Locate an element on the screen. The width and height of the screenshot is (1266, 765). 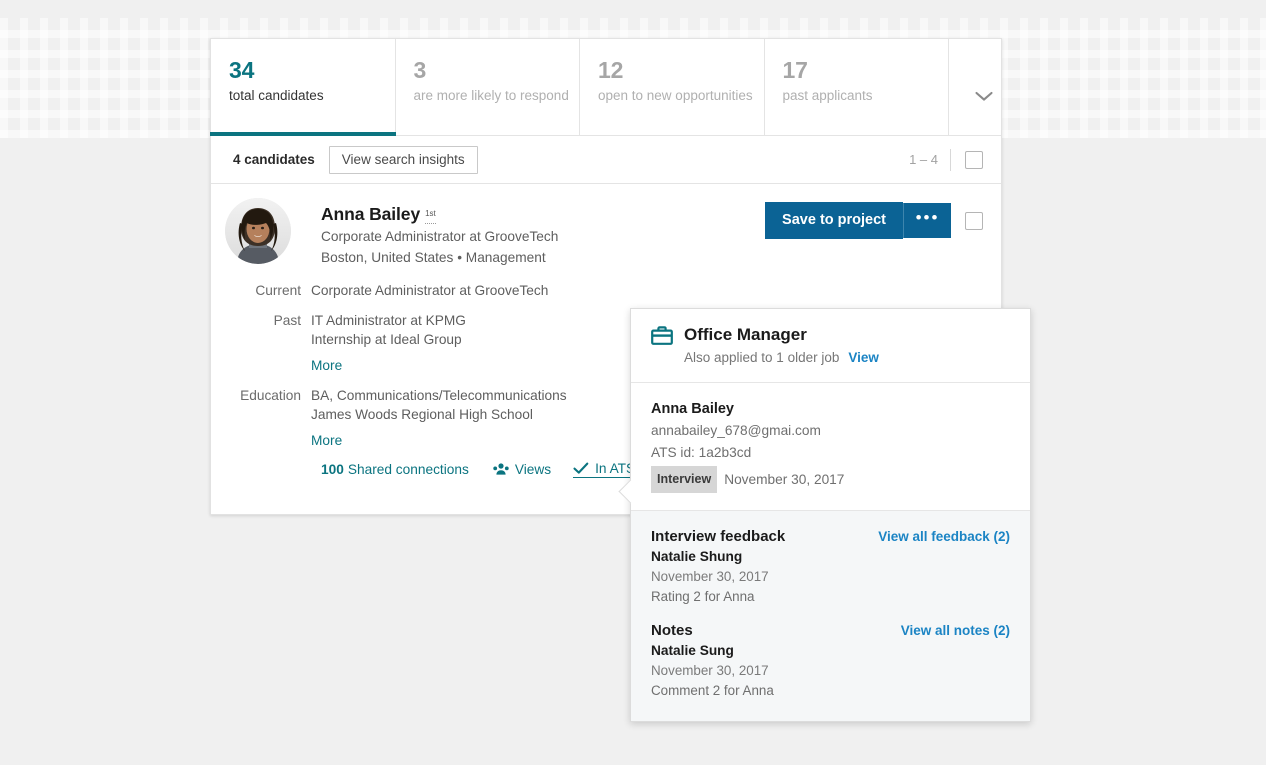
facet-number: 12 is located at coordinates (611, 70).